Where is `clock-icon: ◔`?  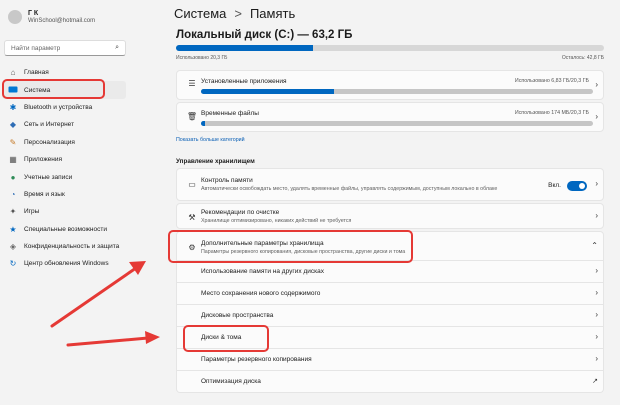 clock-icon: ◔ is located at coordinates (13, 194).